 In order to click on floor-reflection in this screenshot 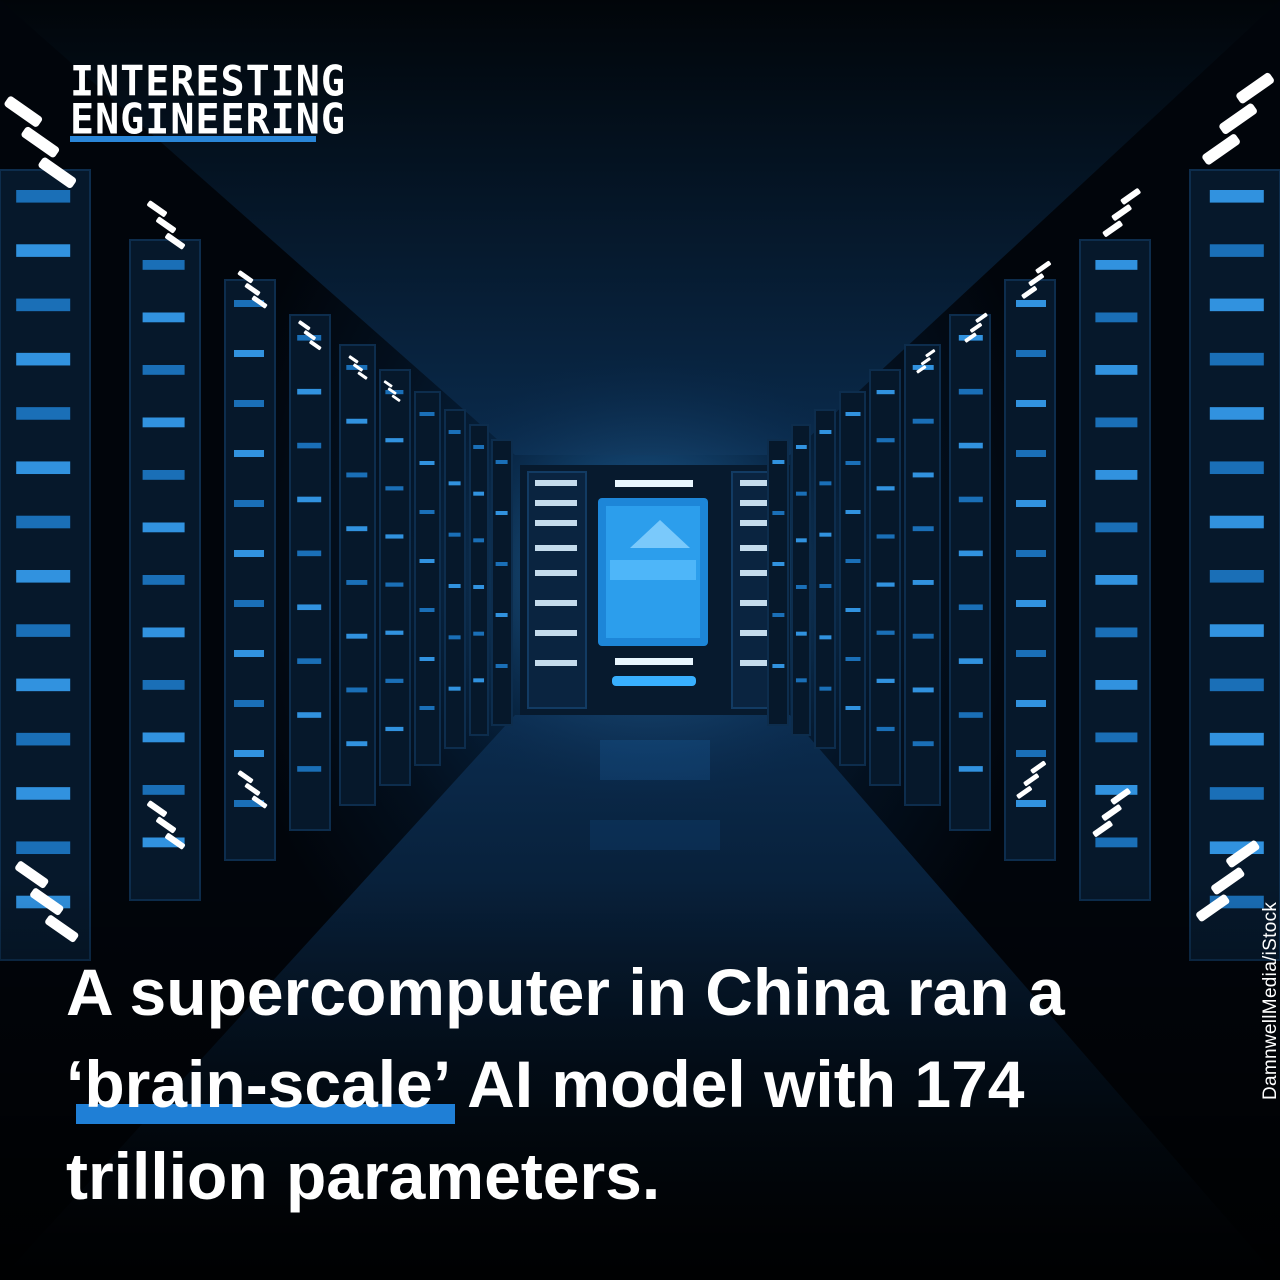, I will do `click(655, 760)`.